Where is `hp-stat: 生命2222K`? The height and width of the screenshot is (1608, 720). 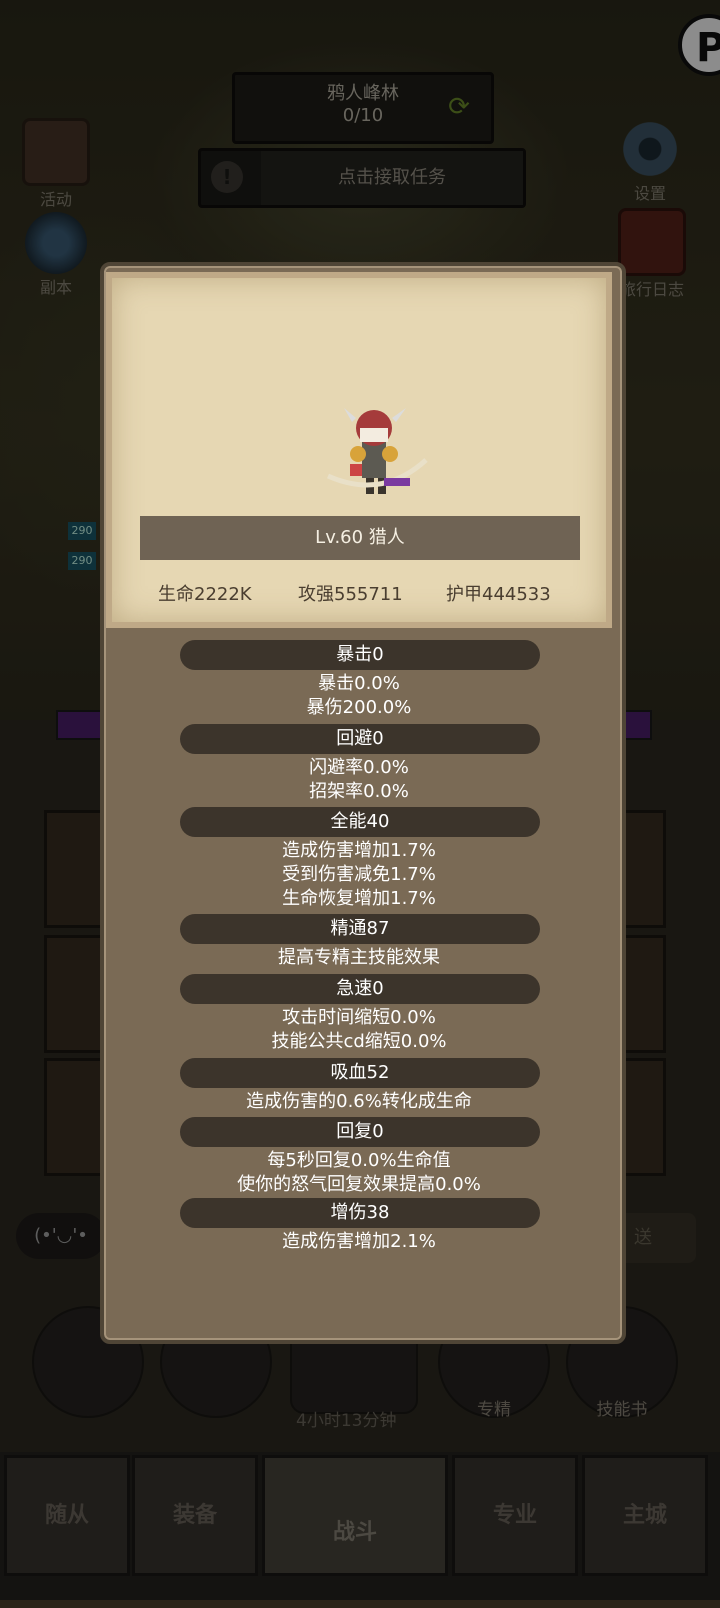 hp-stat: 生命2222K is located at coordinates (205, 594).